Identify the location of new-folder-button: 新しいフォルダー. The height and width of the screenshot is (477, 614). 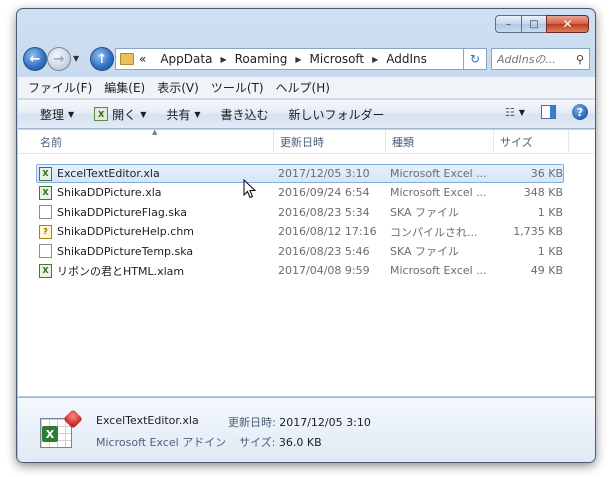
(337, 114).